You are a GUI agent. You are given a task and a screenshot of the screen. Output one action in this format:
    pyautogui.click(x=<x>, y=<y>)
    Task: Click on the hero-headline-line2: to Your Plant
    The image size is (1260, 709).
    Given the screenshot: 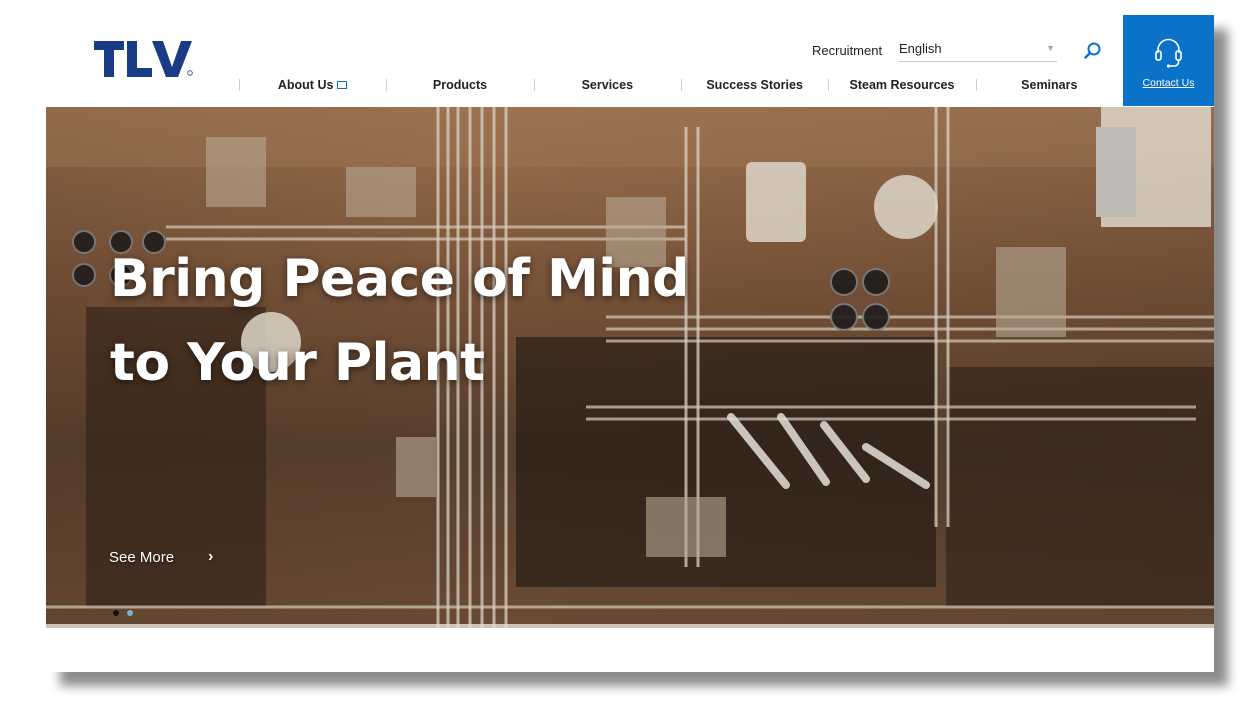 What is the action you would take?
    pyautogui.click(x=297, y=363)
    